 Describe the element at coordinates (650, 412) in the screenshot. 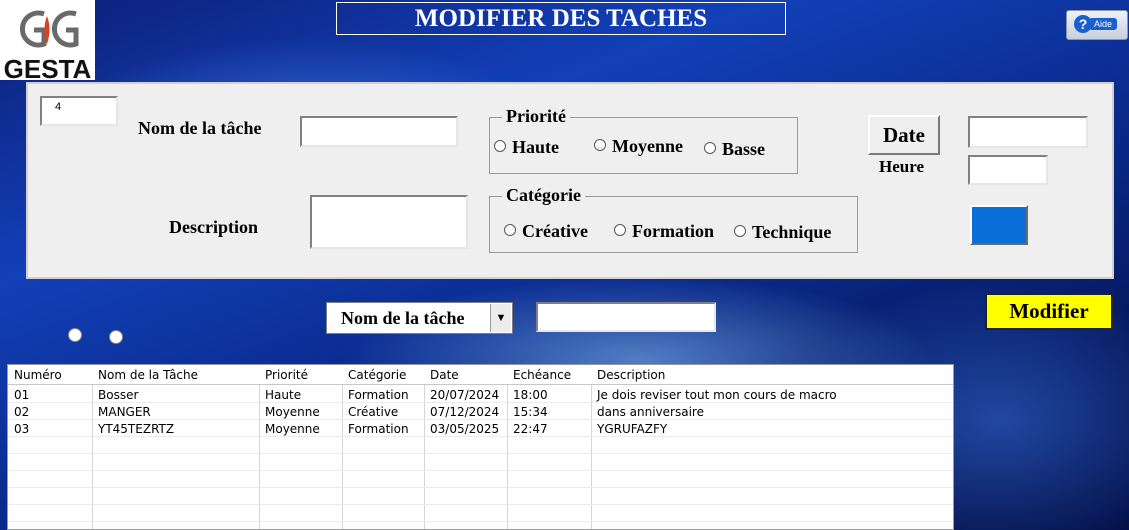

I see `cell-description: dans anniversaire` at that location.